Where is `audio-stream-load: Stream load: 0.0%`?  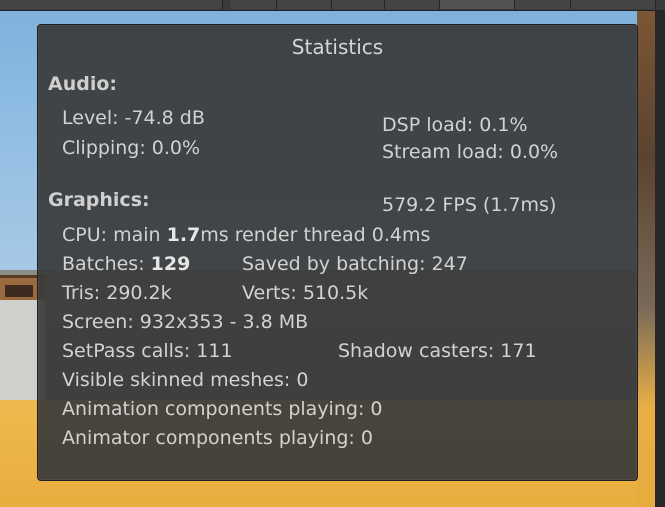
audio-stream-load: Stream load: 0.0% is located at coordinates (470, 152).